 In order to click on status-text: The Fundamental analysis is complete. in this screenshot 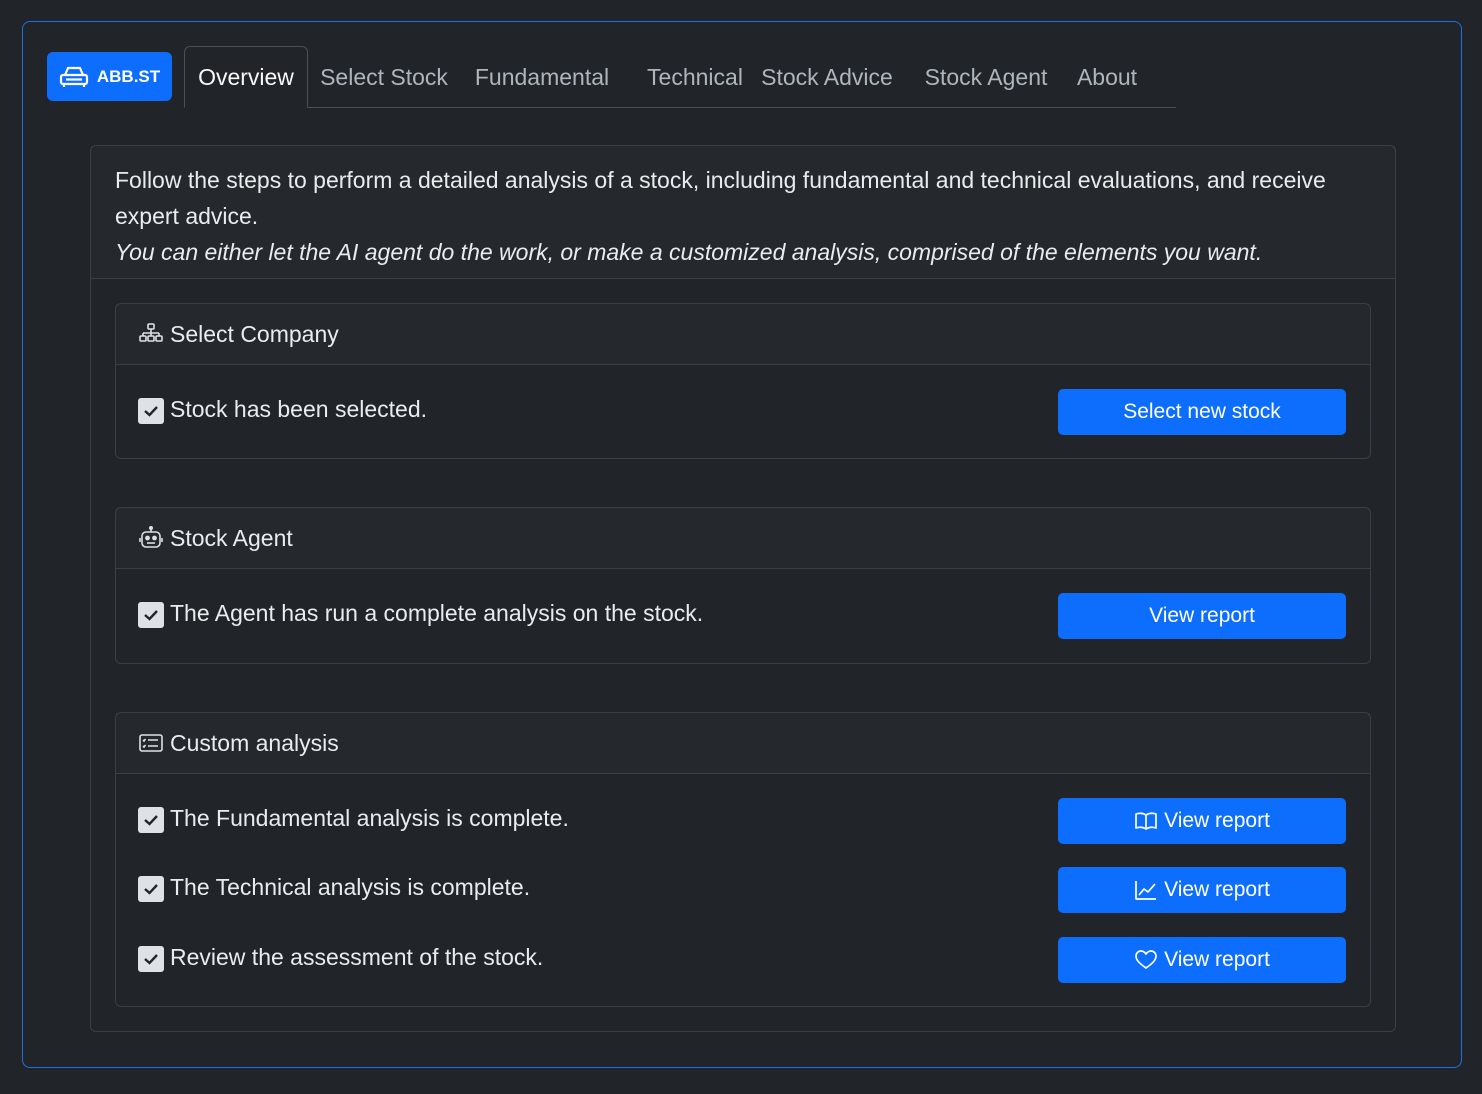, I will do `click(369, 818)`.